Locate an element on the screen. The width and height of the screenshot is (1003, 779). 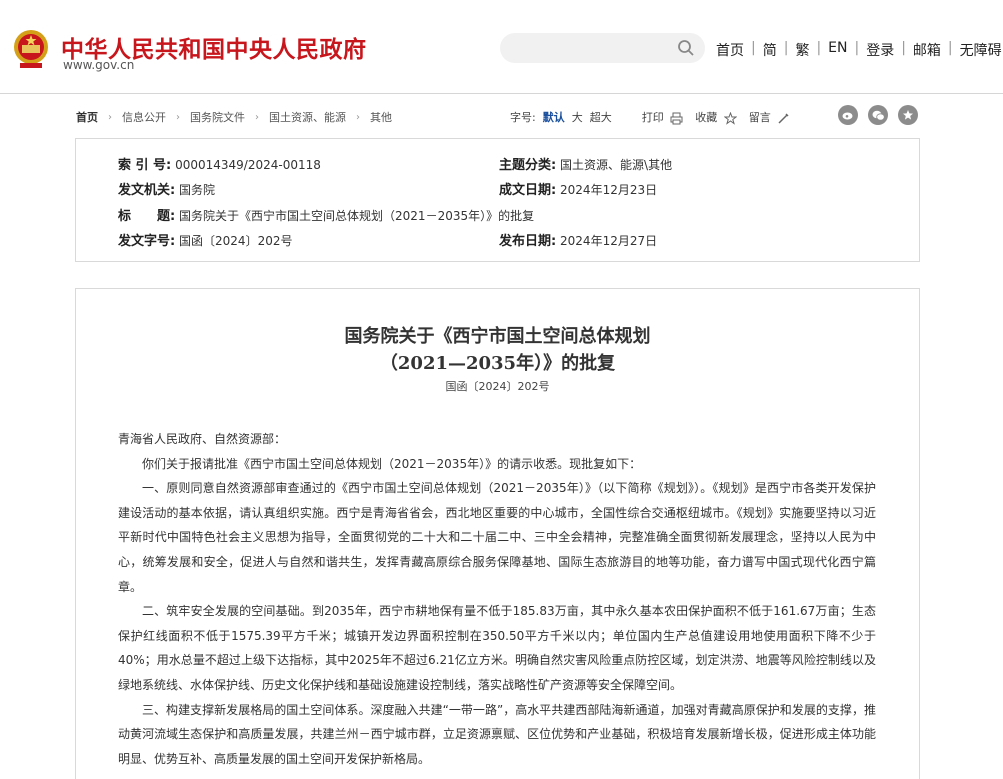
meta-date-written-value: 2024年12月23日 is located at coordinates (609, 190).